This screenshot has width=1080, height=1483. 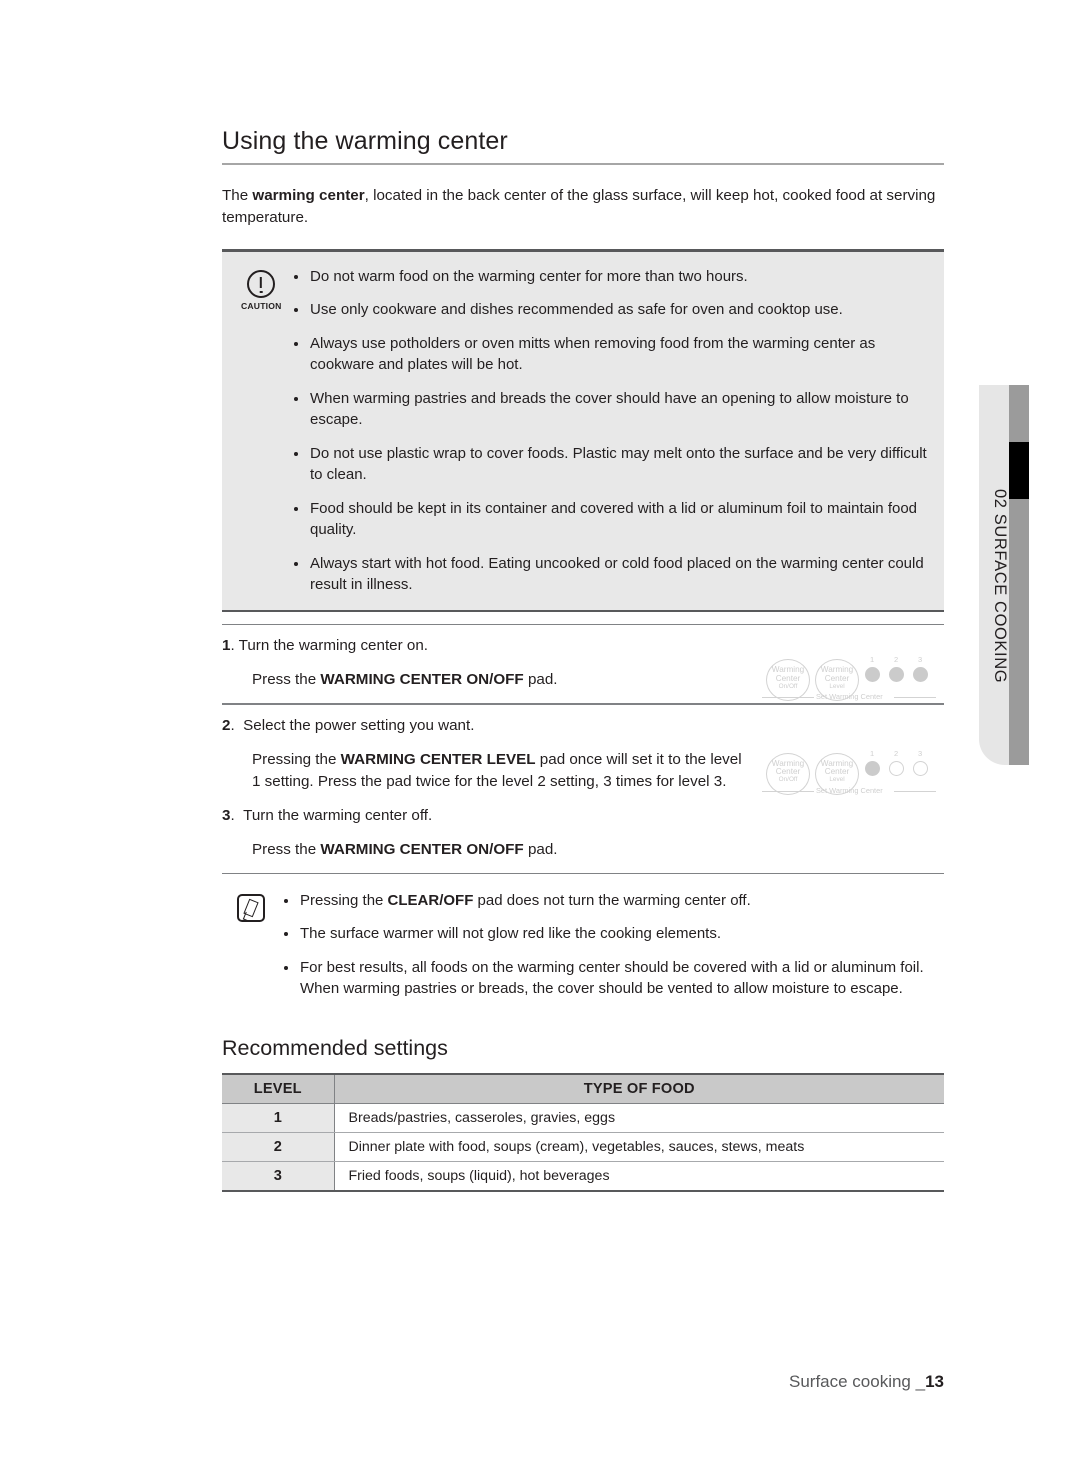 I want to click on step-3-heading: 3. Turn the warming center off., so click(x=327, y=815).